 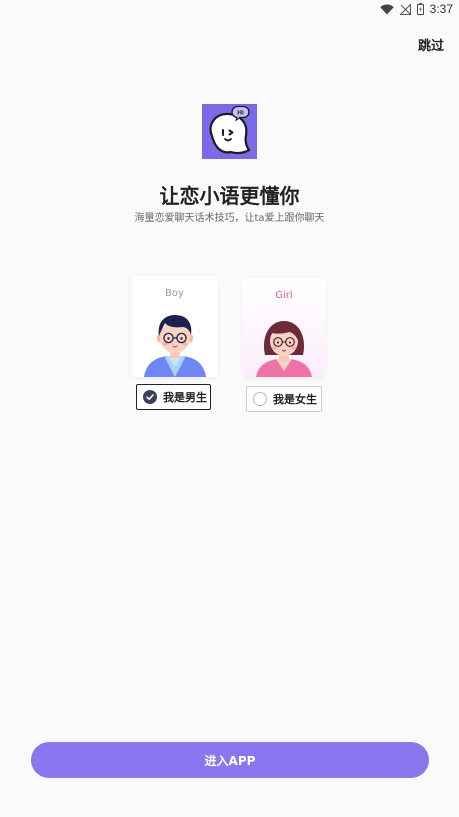 I want to click on girl-card-label: Girl, so click(x=284, y=295).